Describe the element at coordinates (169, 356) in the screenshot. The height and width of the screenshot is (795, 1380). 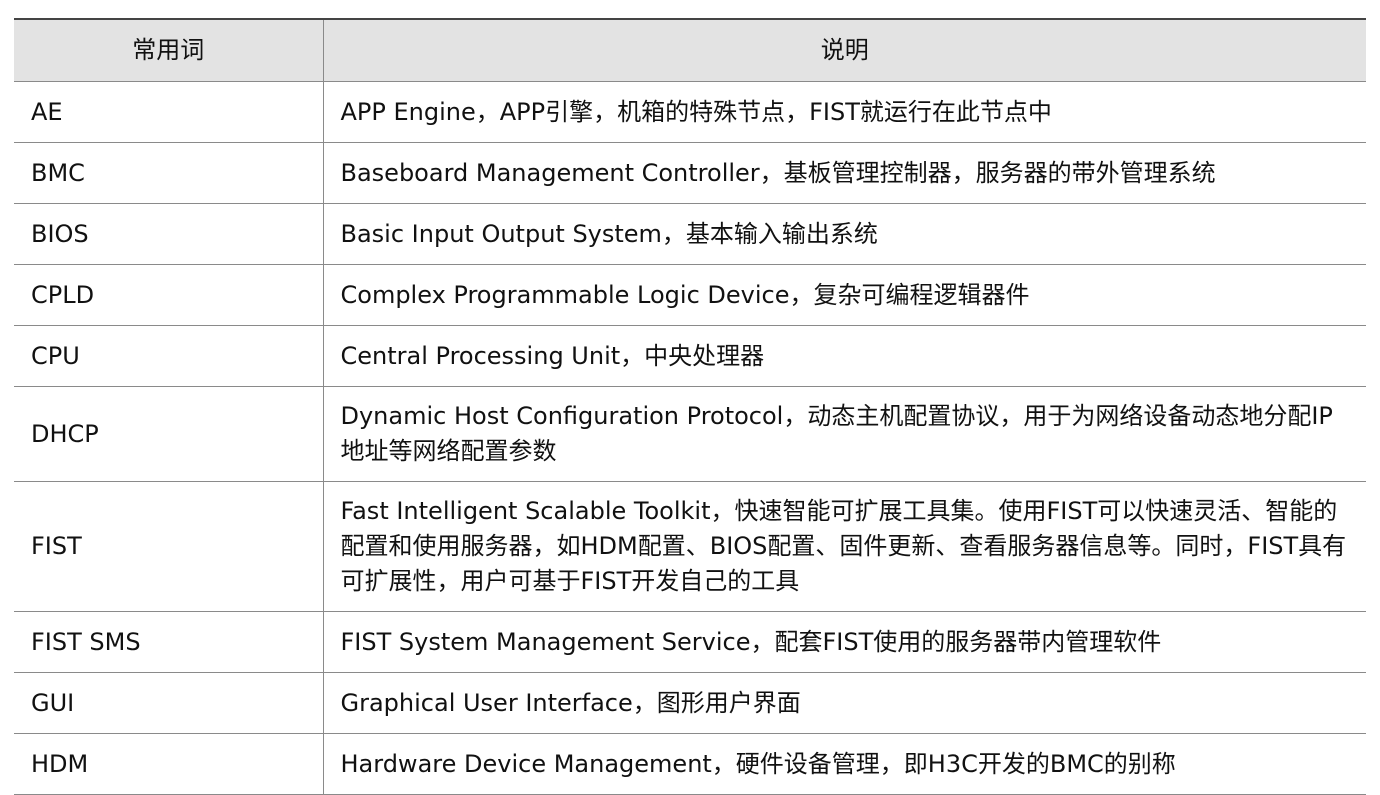
I see `term-cell: CPU` at that location.